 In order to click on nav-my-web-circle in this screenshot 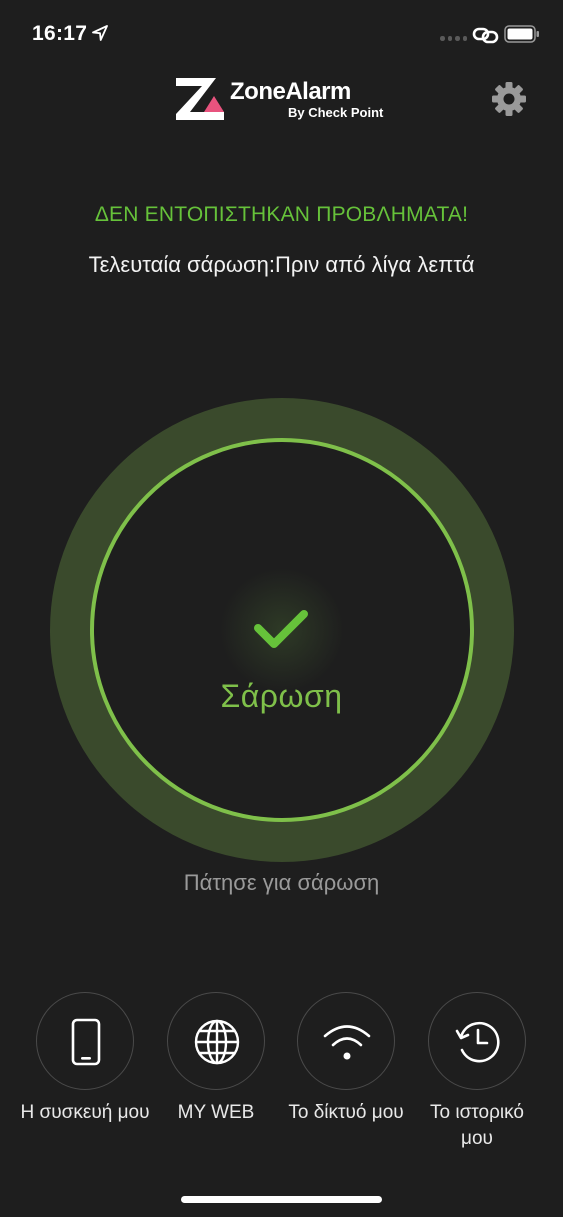, I will do `click(216, 1041)`.